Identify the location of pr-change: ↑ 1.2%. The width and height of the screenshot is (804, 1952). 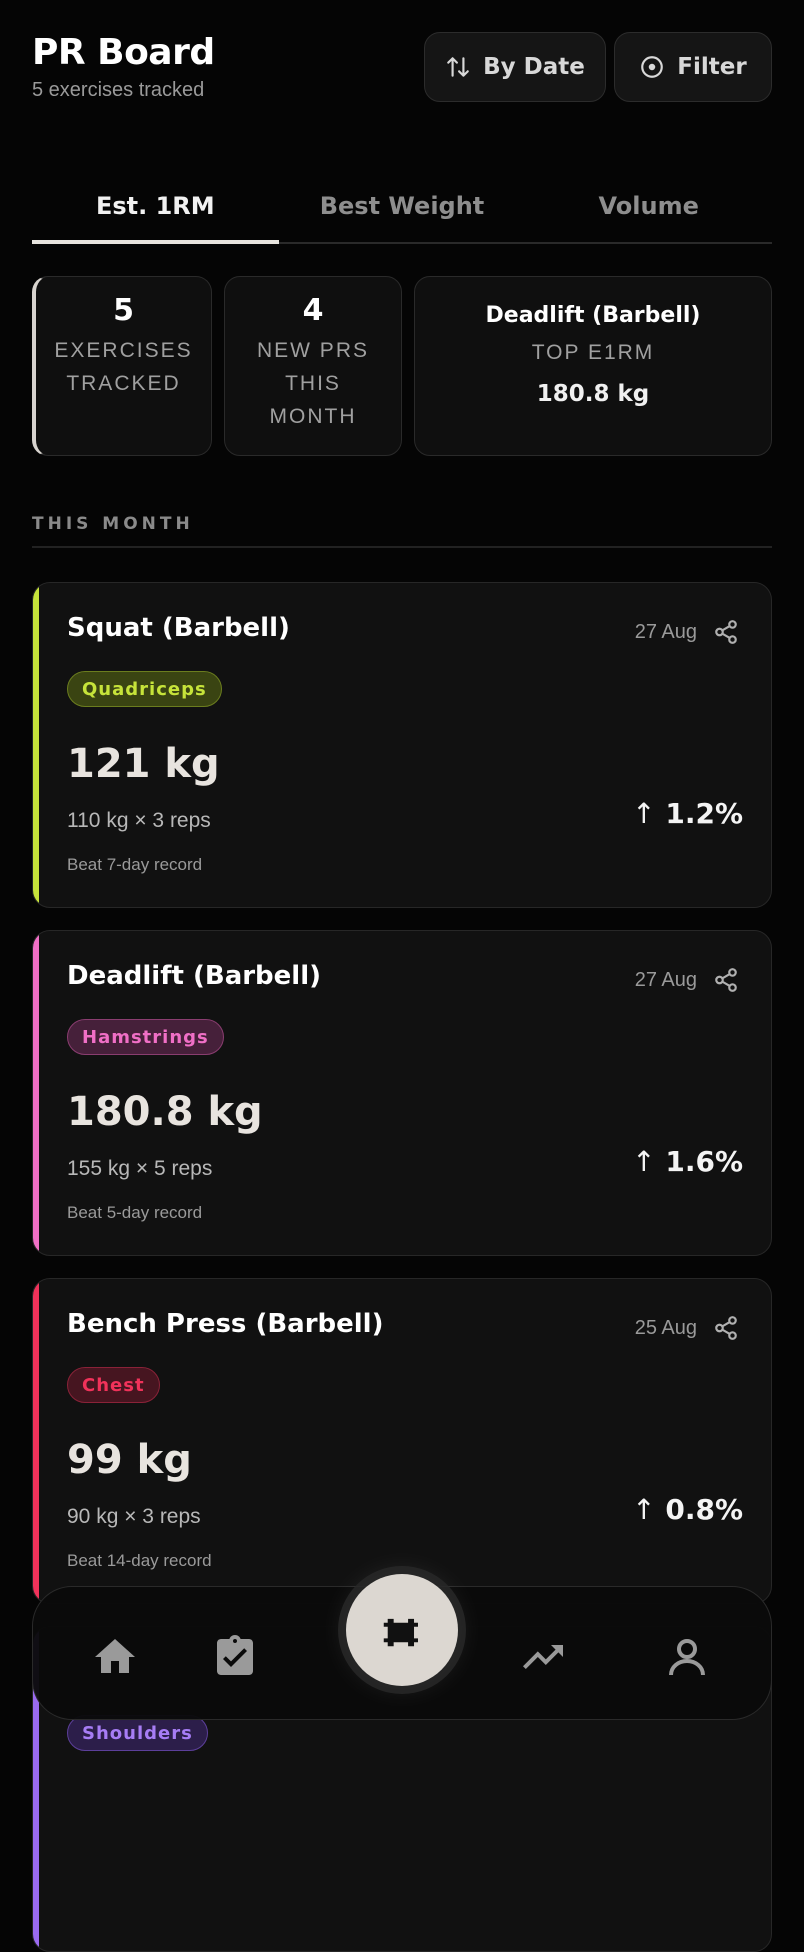
(687, 813).